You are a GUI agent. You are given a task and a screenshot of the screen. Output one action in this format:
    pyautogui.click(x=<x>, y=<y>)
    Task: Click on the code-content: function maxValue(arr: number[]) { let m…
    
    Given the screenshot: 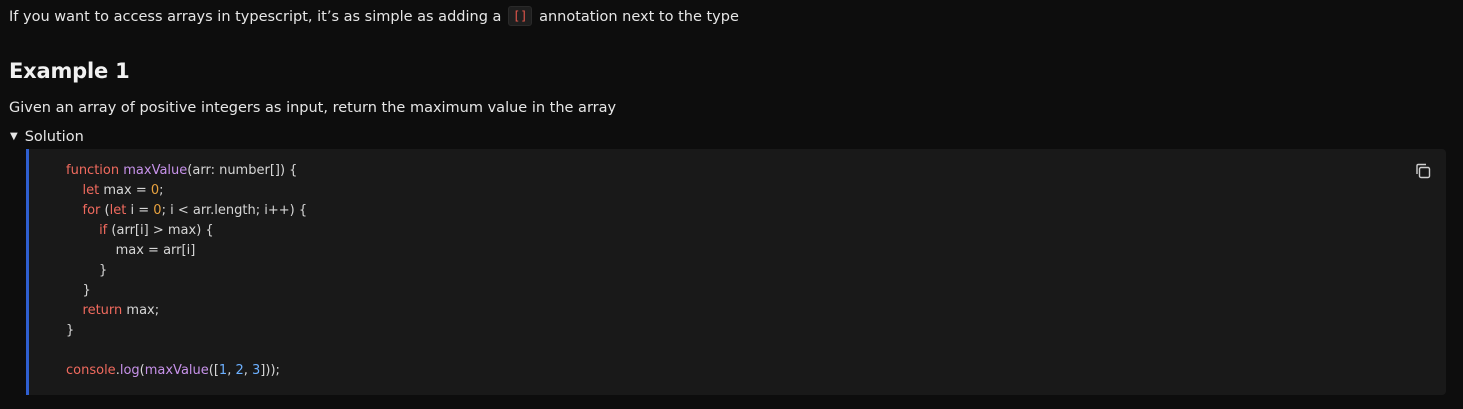 What is the action you would take?
    pyautogui.click(x=186, y=271)
    